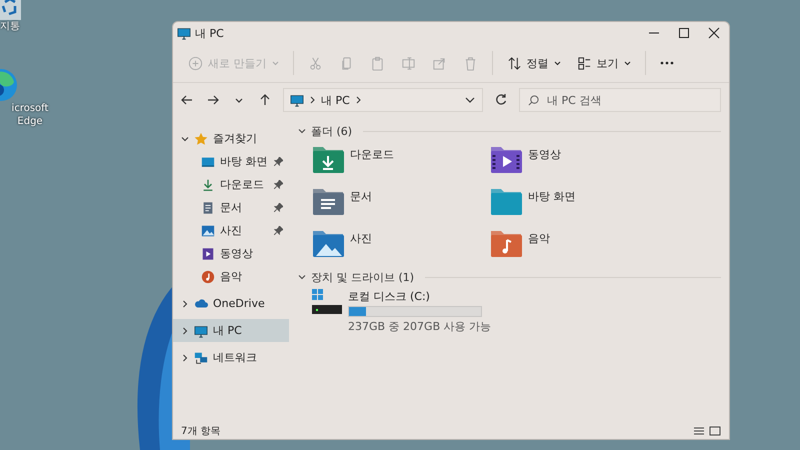 This screenshot has height=450, width=800. Describe the element at coordinates (208, 277) in the screenshot. I see `music-note-icon` at that location.